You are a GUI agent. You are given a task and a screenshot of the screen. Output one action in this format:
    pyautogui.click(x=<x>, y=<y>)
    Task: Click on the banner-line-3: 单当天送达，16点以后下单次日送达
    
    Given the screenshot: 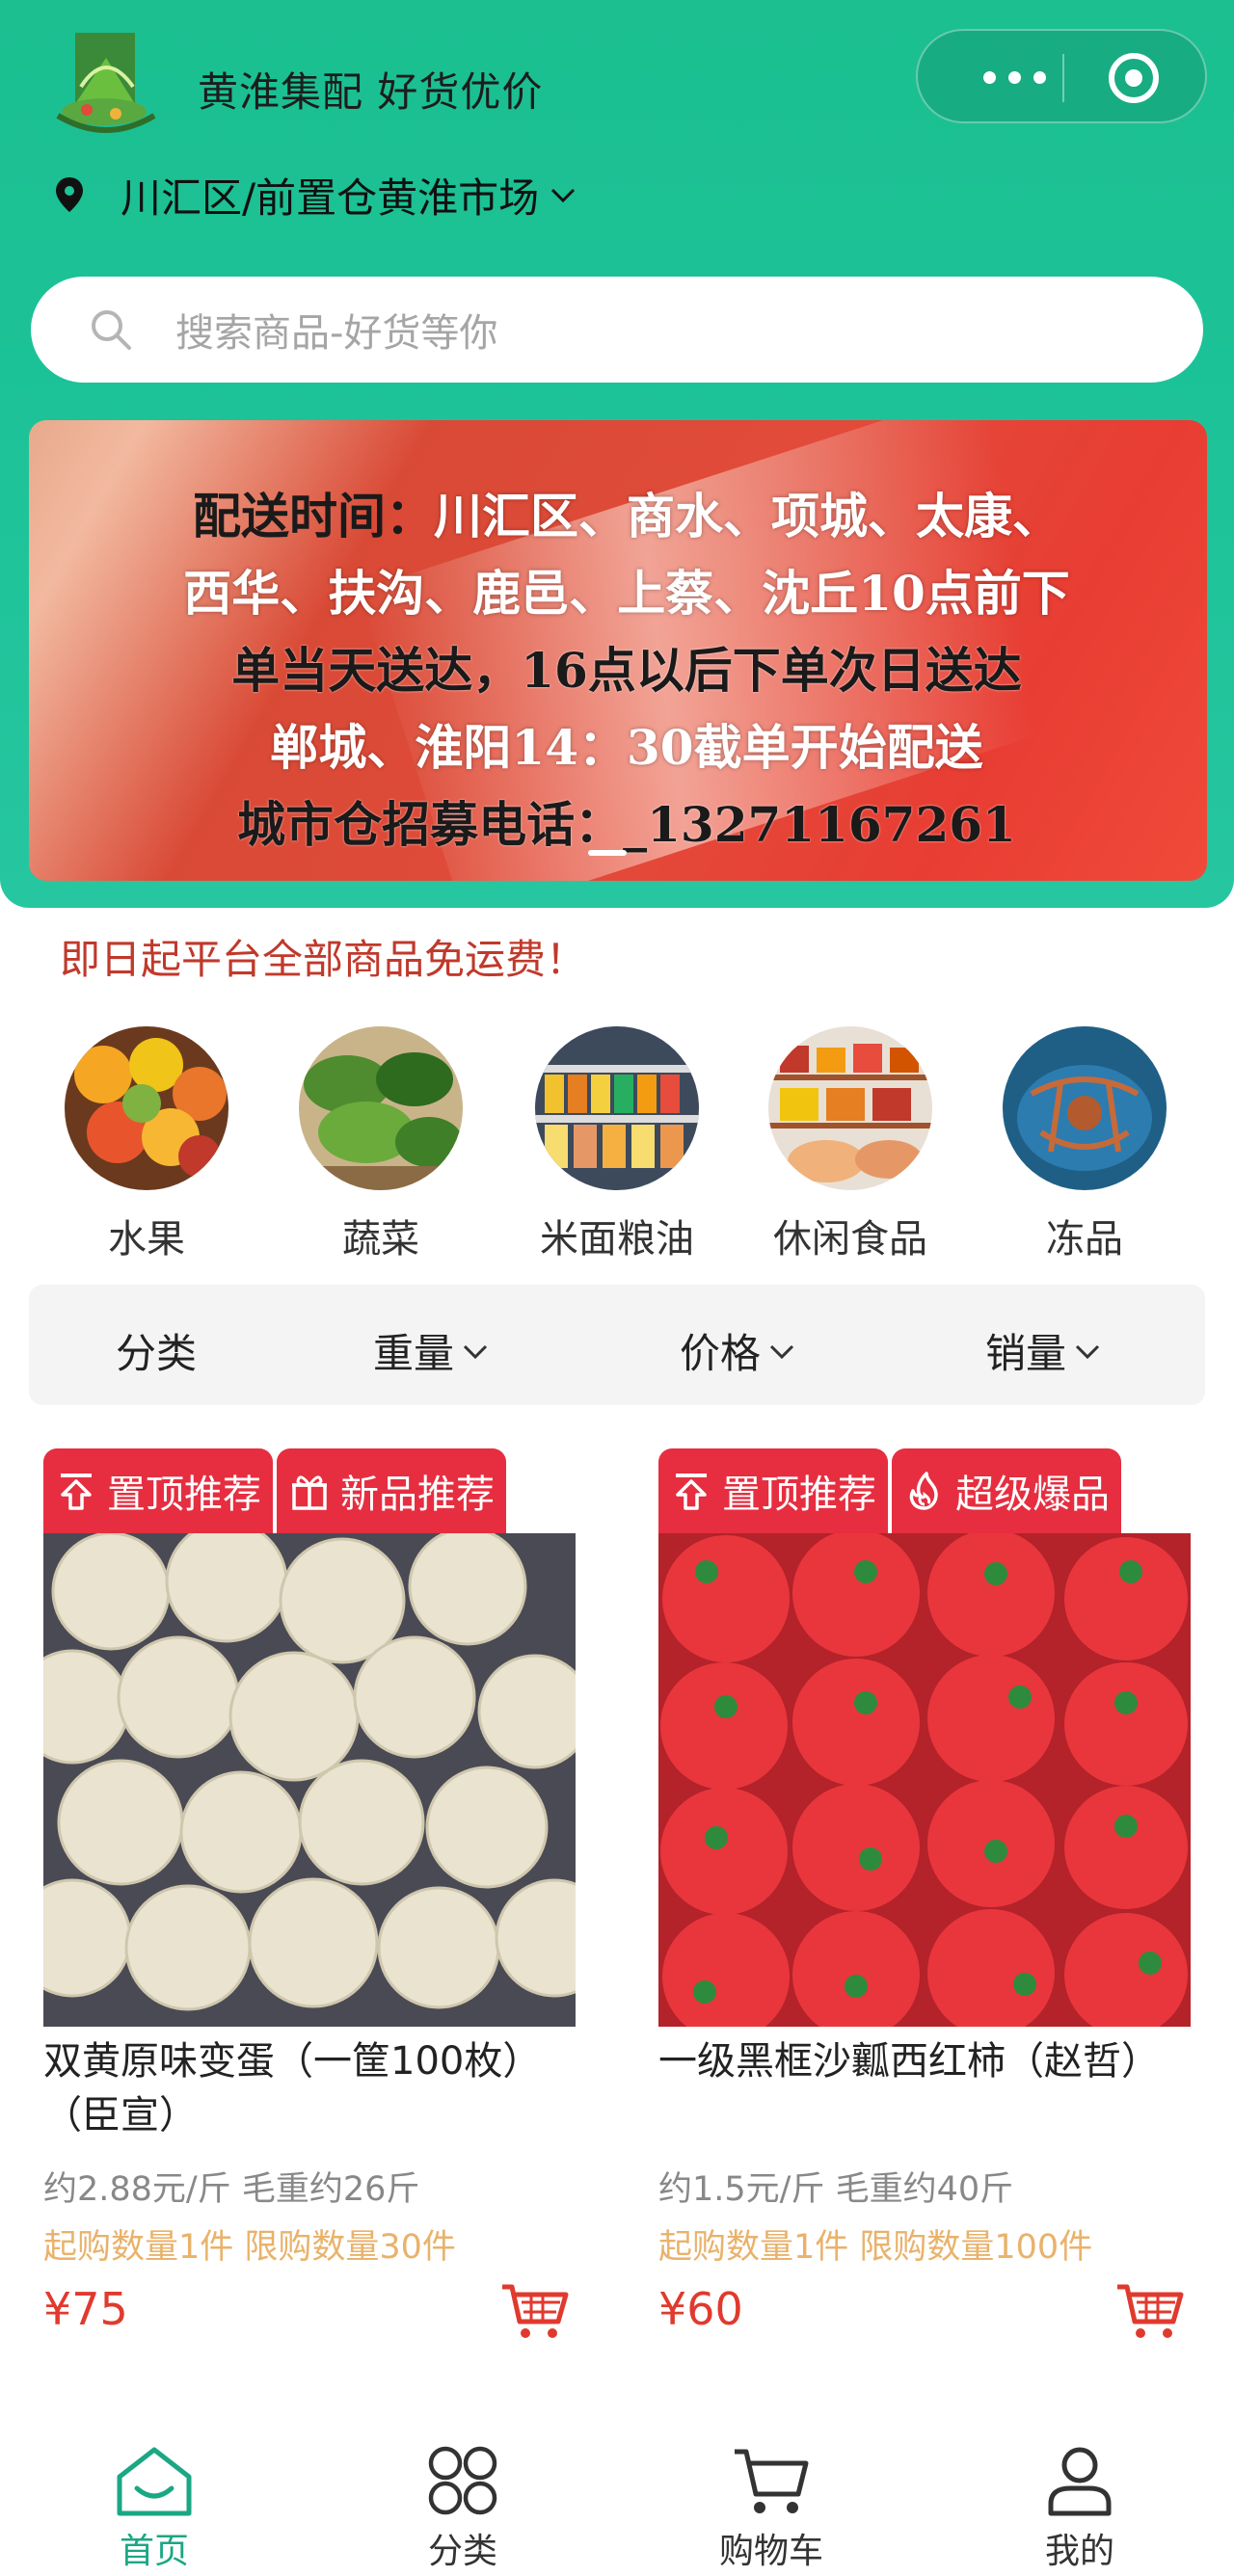 What is the action you would take?
    pyautogui.click(x=627, y=671)
    